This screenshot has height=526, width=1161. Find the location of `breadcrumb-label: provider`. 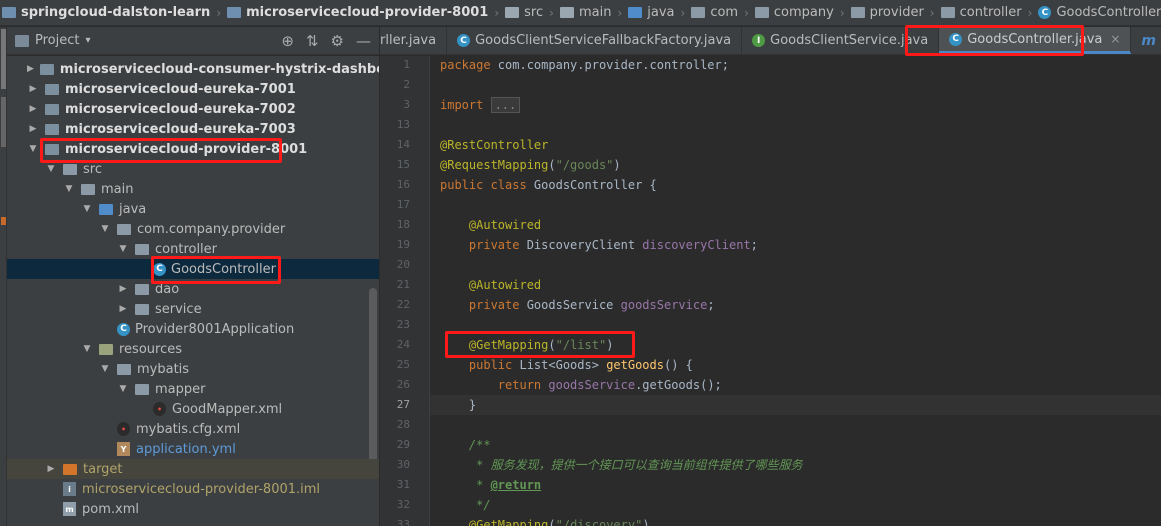

breadcrumb-label: provider is located at coordinates (896, 12).